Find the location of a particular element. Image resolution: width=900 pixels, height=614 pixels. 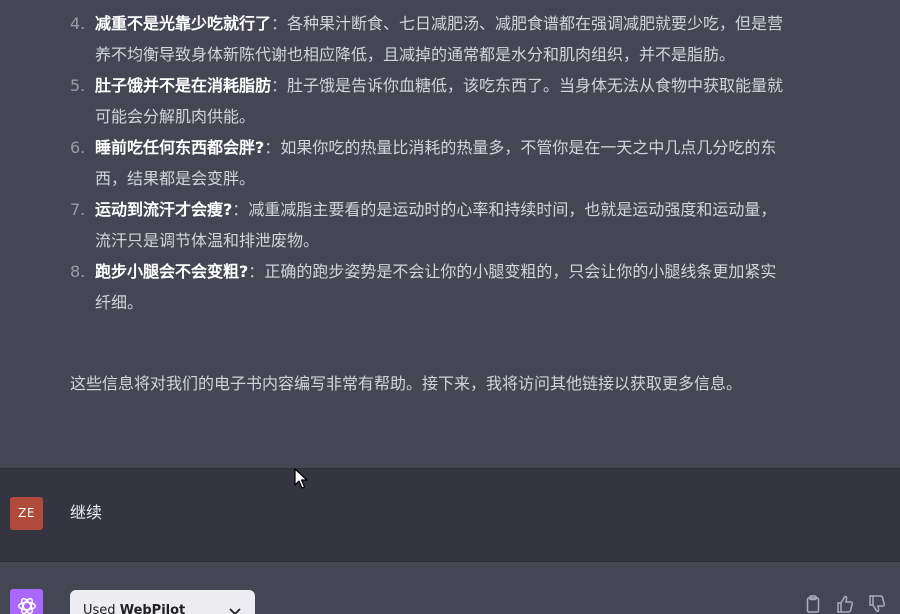

user-avatar: ZE is located at coordinates (26, 513).